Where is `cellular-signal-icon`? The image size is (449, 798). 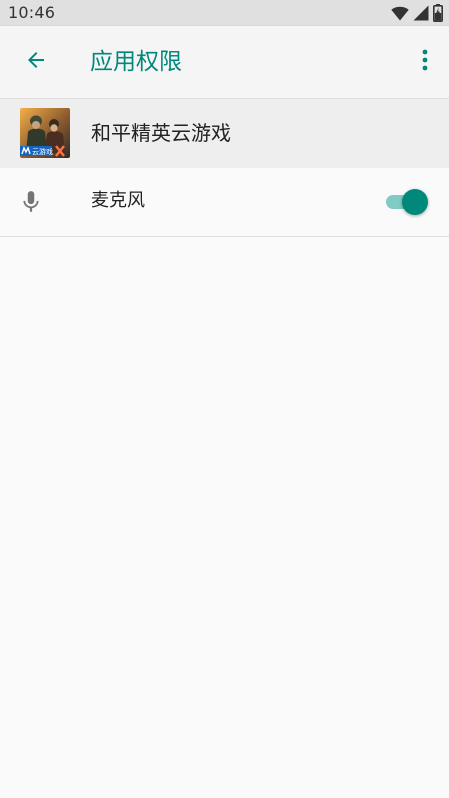 cellular-signal-icon is located at coordinates (421, 13).